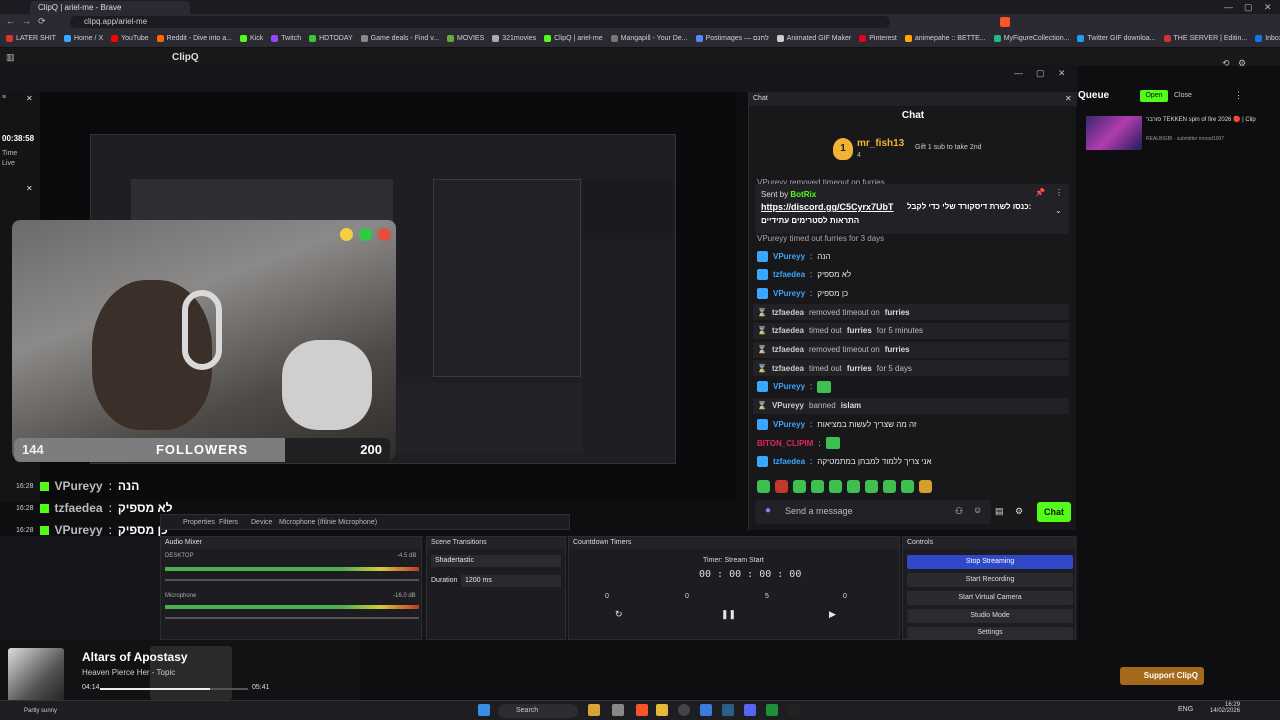 This screenshot has height=720, width=1280. Describe the element at coordinates (642, 710) in the screenshot. I see `brave-icon` at that location.